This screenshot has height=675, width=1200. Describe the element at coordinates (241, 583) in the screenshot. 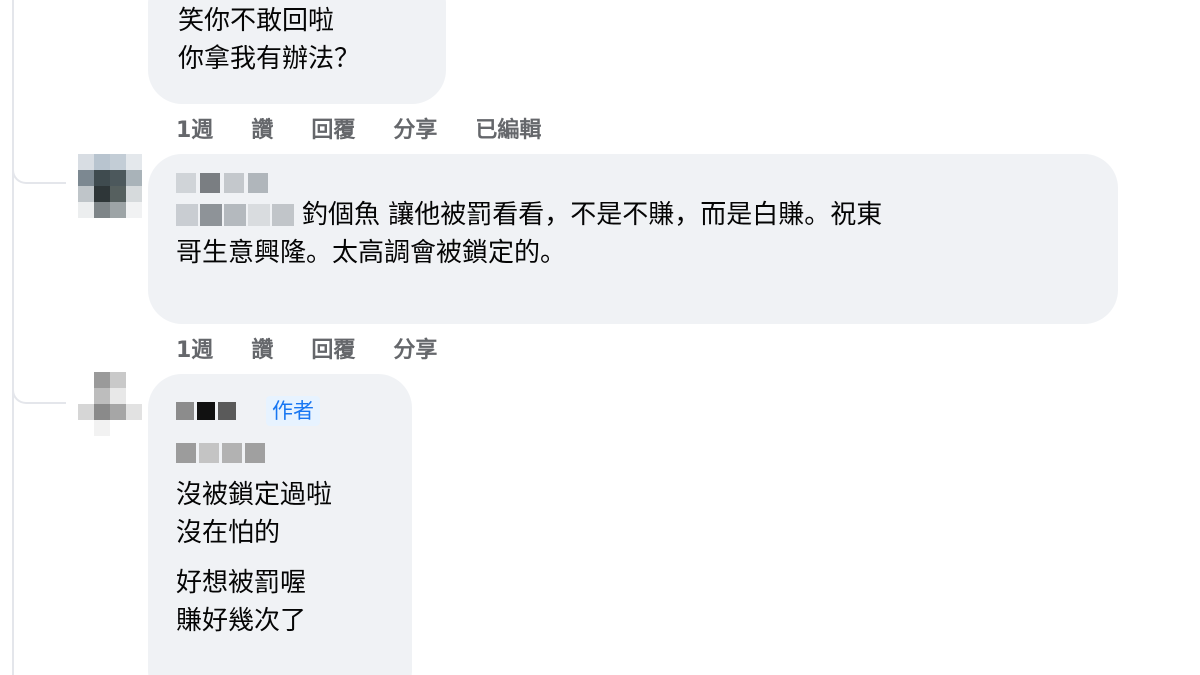

I see `comment-text: 好想被罰喔` at that location.